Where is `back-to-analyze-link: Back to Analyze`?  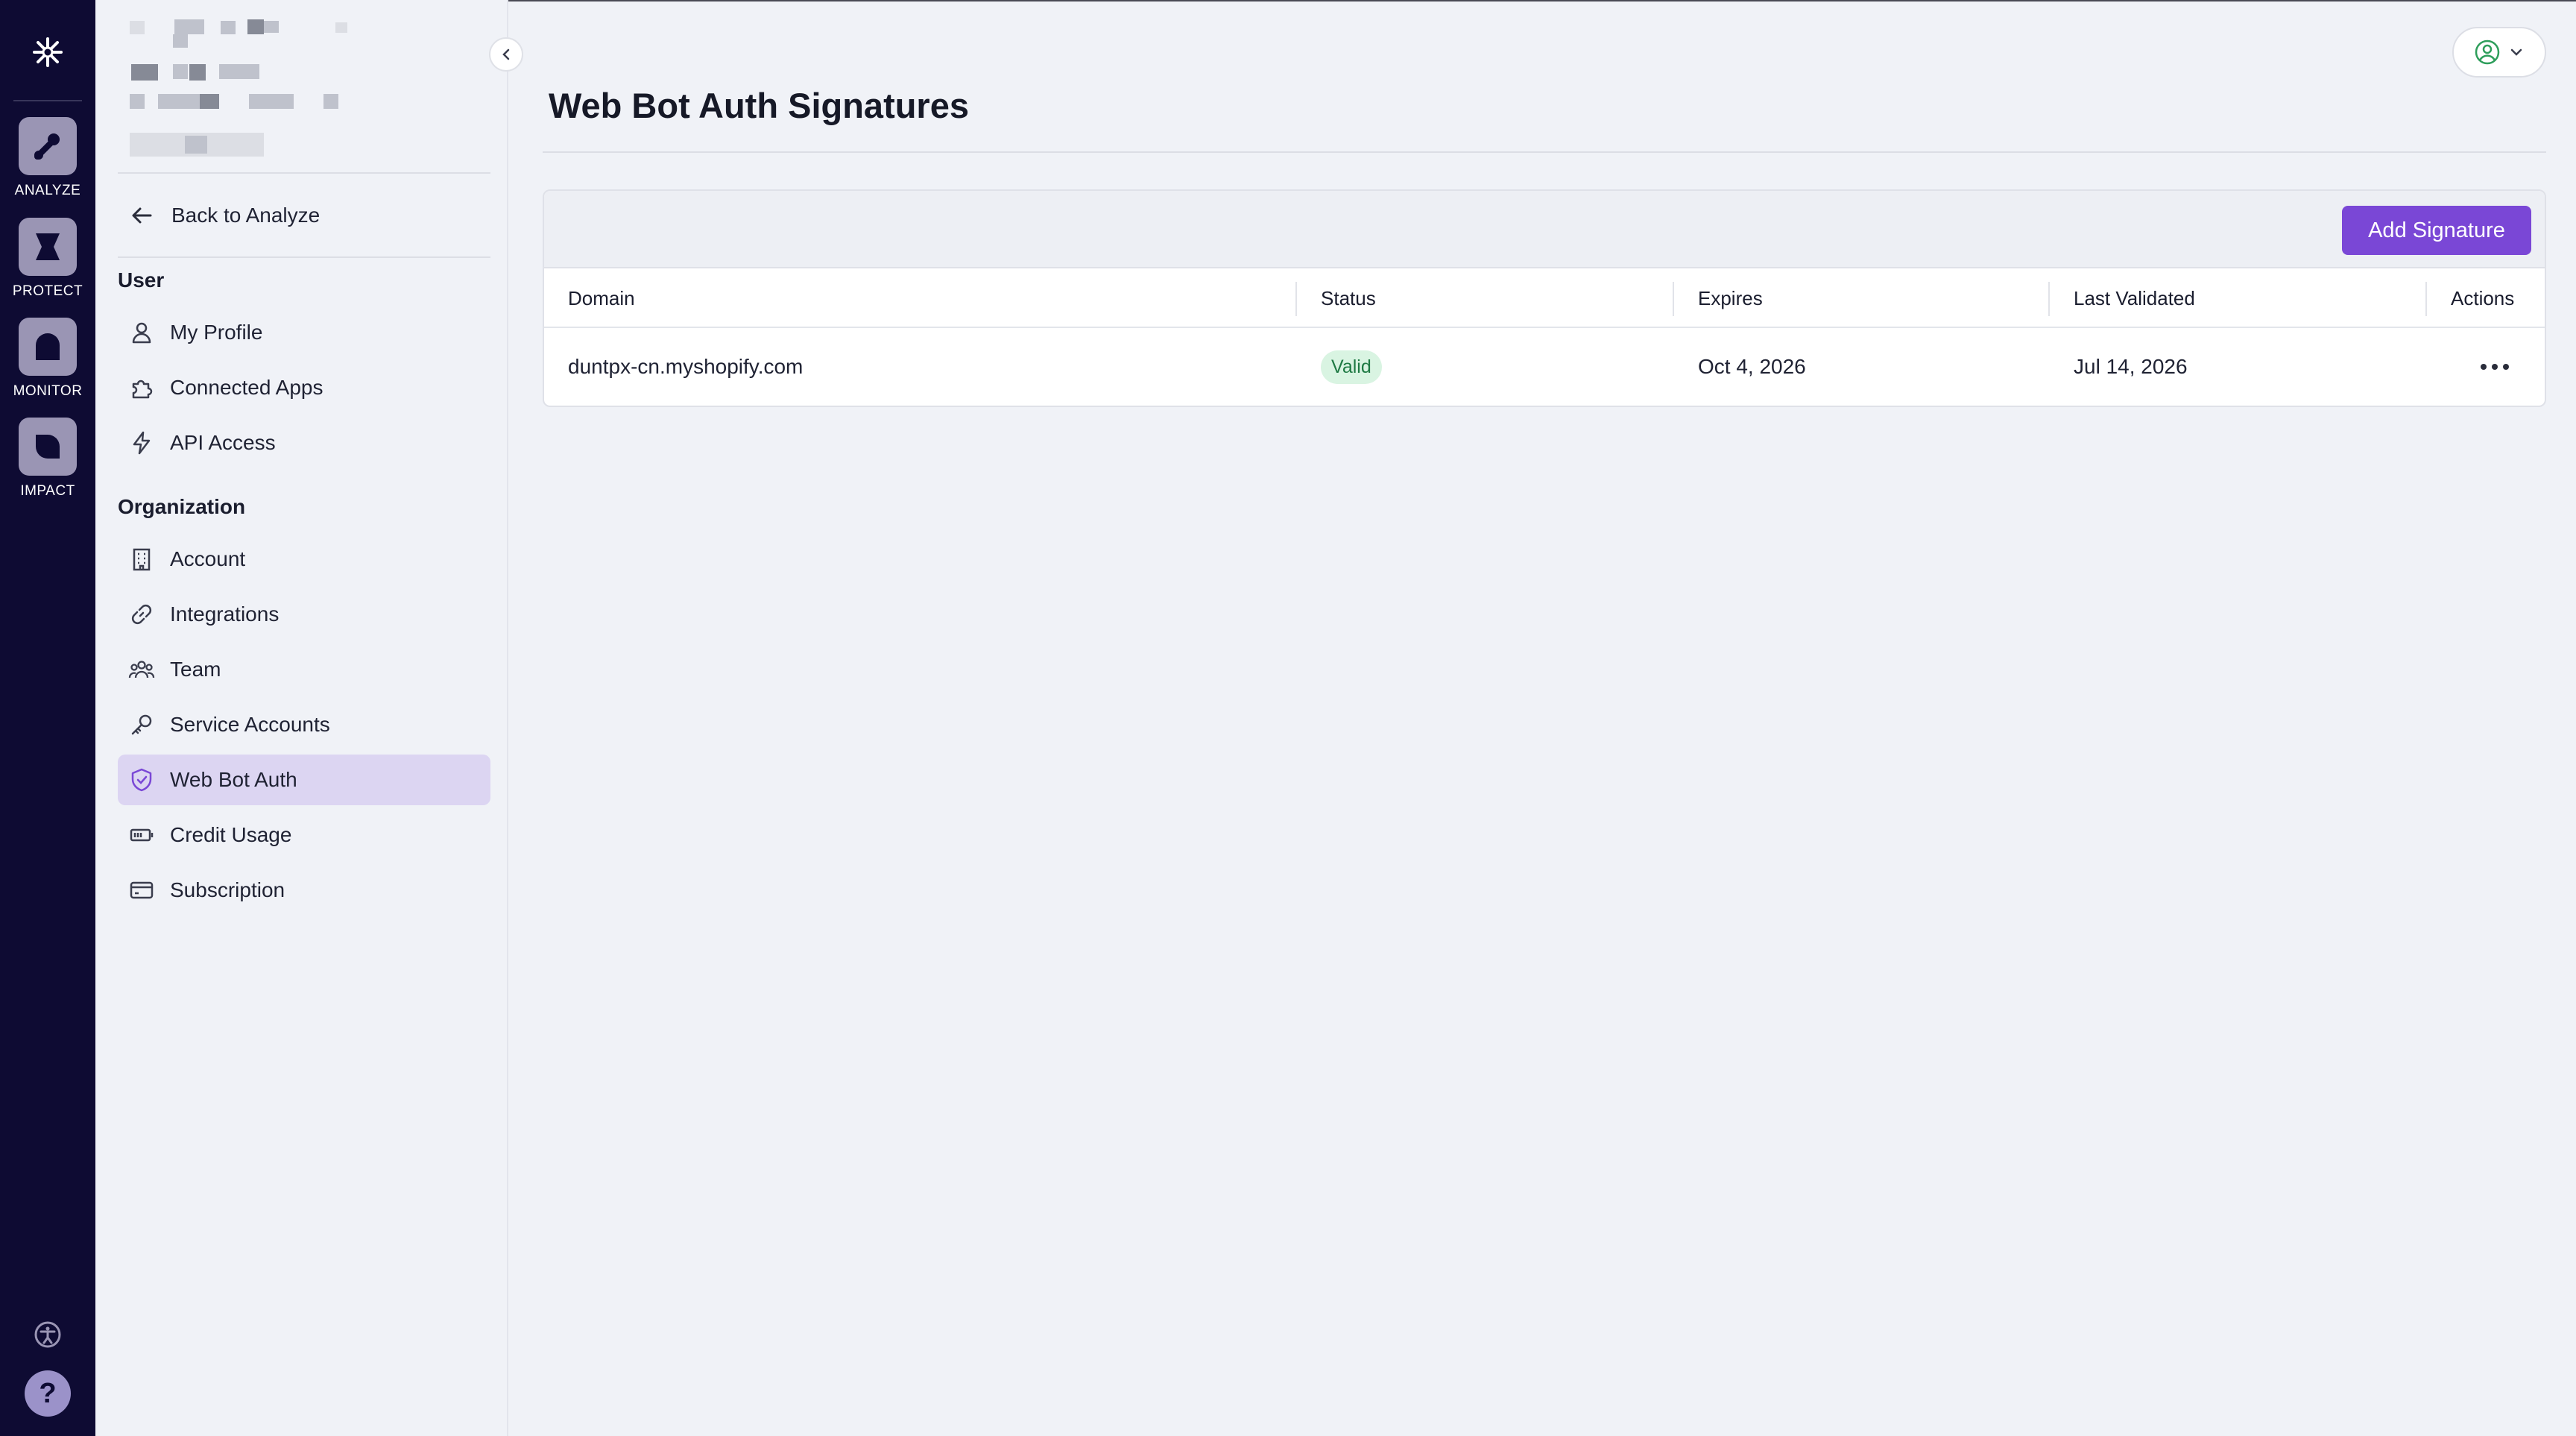 back-to-analyze-link: Back to Analyze is located at coordinates (304, 216).